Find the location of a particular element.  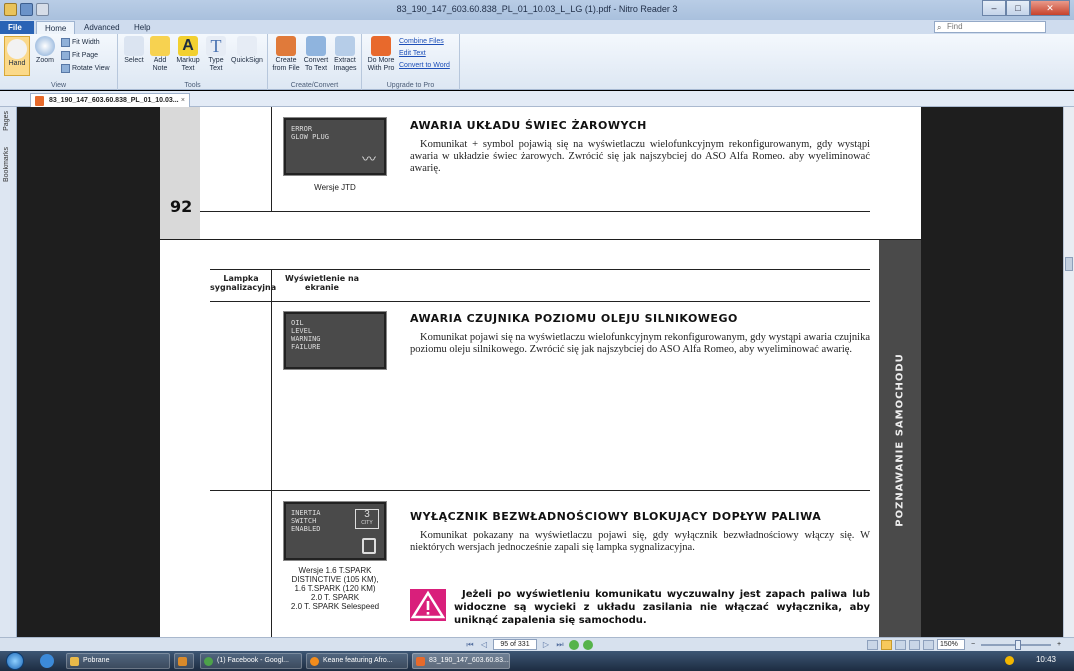

quicksign-button: QuickSign is located at coordinates (247, 50).